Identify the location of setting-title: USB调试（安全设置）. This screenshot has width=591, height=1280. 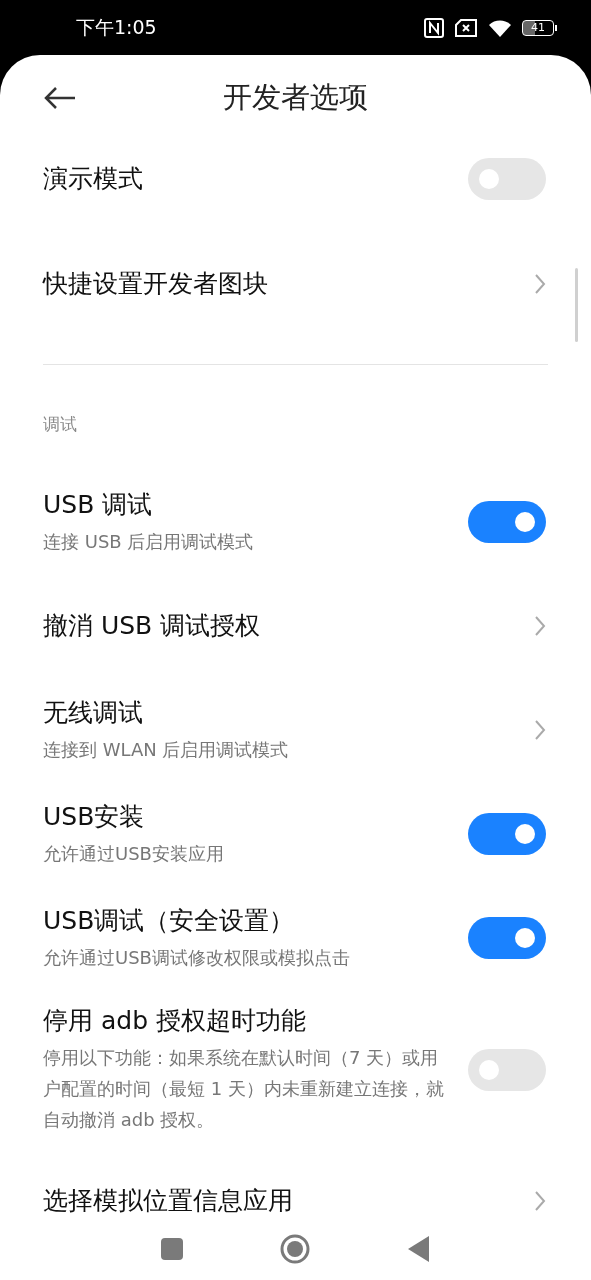
(245, 920).